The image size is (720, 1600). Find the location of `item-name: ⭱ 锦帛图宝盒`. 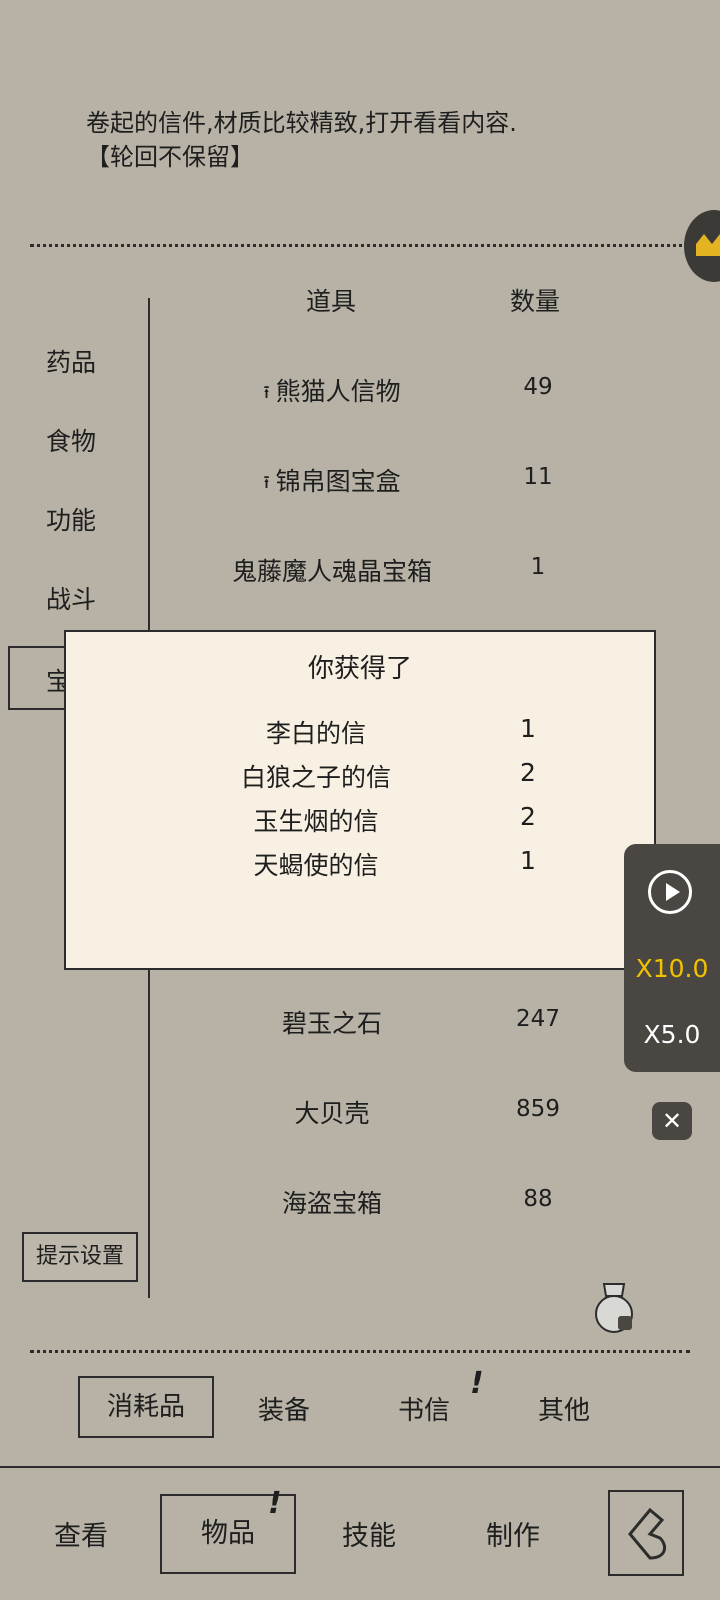

item-name: ⭱ 锦帛图宝盒 is located at coordinates (332, 481).